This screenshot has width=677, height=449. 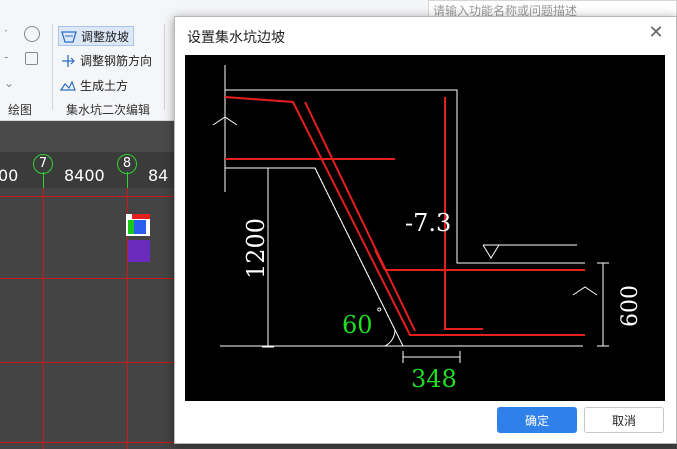 What do you see at coordinates (357, 325) in the screenshot?
I see `angle-input: 60` at bounding box center [357, 325].